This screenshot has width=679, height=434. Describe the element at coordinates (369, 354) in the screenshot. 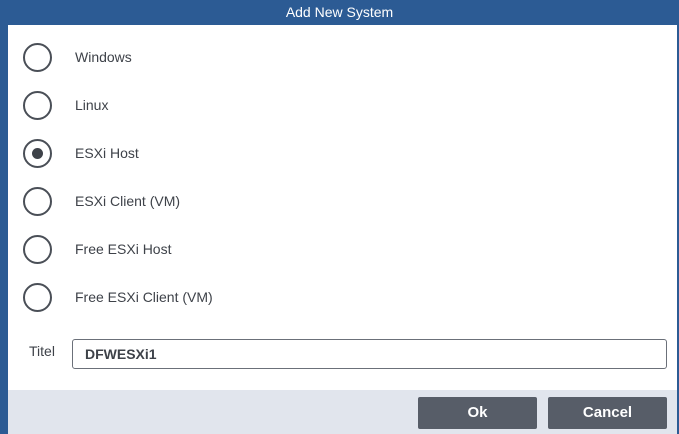

I see `titel-input` at that location.